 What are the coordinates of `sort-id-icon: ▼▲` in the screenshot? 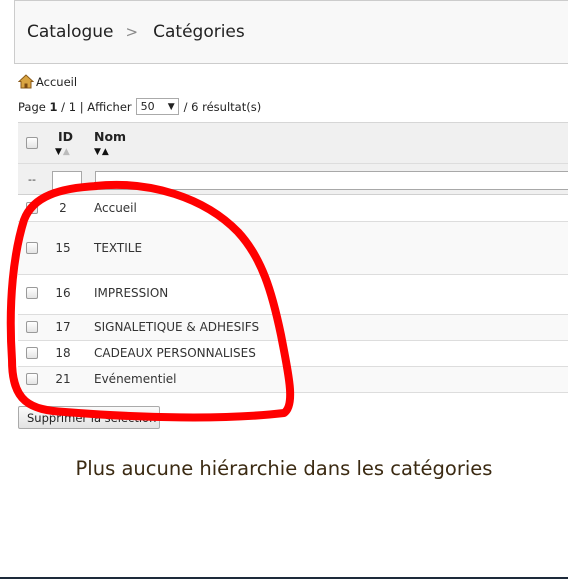 It's located at (63, 152).